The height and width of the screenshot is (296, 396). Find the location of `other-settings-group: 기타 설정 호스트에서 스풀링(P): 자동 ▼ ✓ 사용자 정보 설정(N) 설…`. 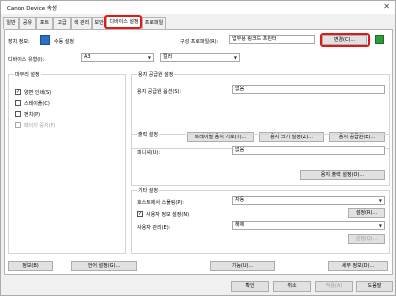

other-settings-group: 기타 설정 호스트에서 스풀링(P): 자동 ▼ ✓ 사용자 정보 설정(N) 설… is located at coordinates (260, 220).